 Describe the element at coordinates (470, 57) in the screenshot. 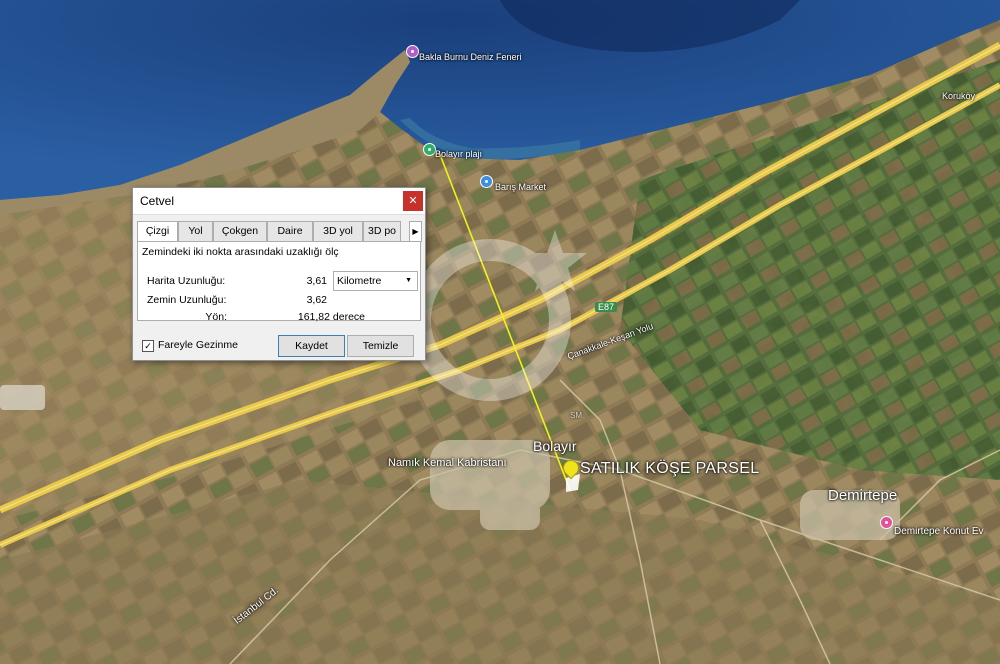

I see `label-lighthouse: Bakla Burnu Deniz Feneri` at that location.